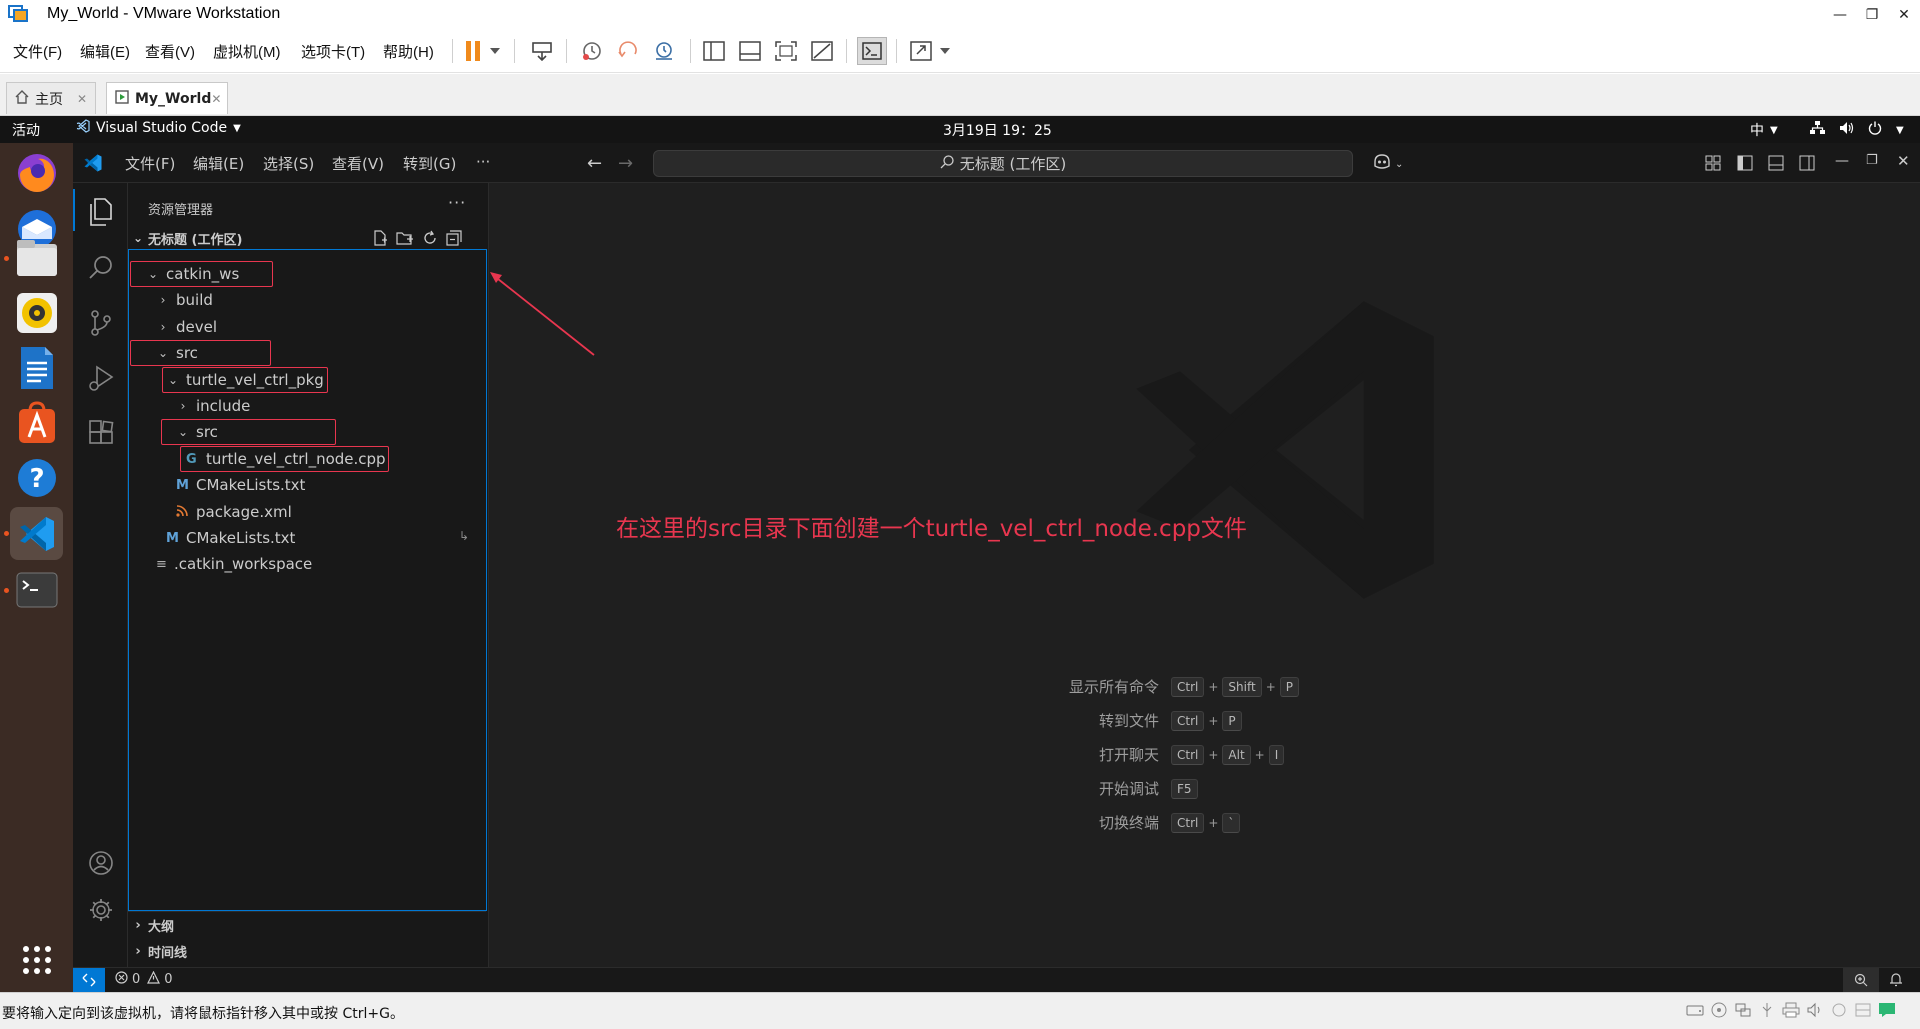 This screenshot has height=1029, width=1920. I want to click on copilot-button: ⌄, so click(1387, 164).